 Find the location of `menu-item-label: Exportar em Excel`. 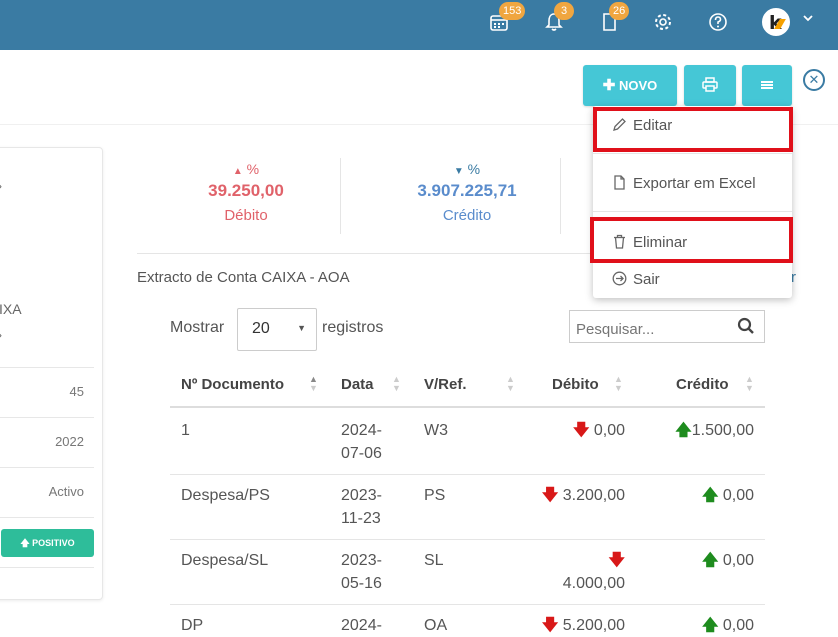

menu-item-label: Exportar em Excel is located at coordinates (694, 183).